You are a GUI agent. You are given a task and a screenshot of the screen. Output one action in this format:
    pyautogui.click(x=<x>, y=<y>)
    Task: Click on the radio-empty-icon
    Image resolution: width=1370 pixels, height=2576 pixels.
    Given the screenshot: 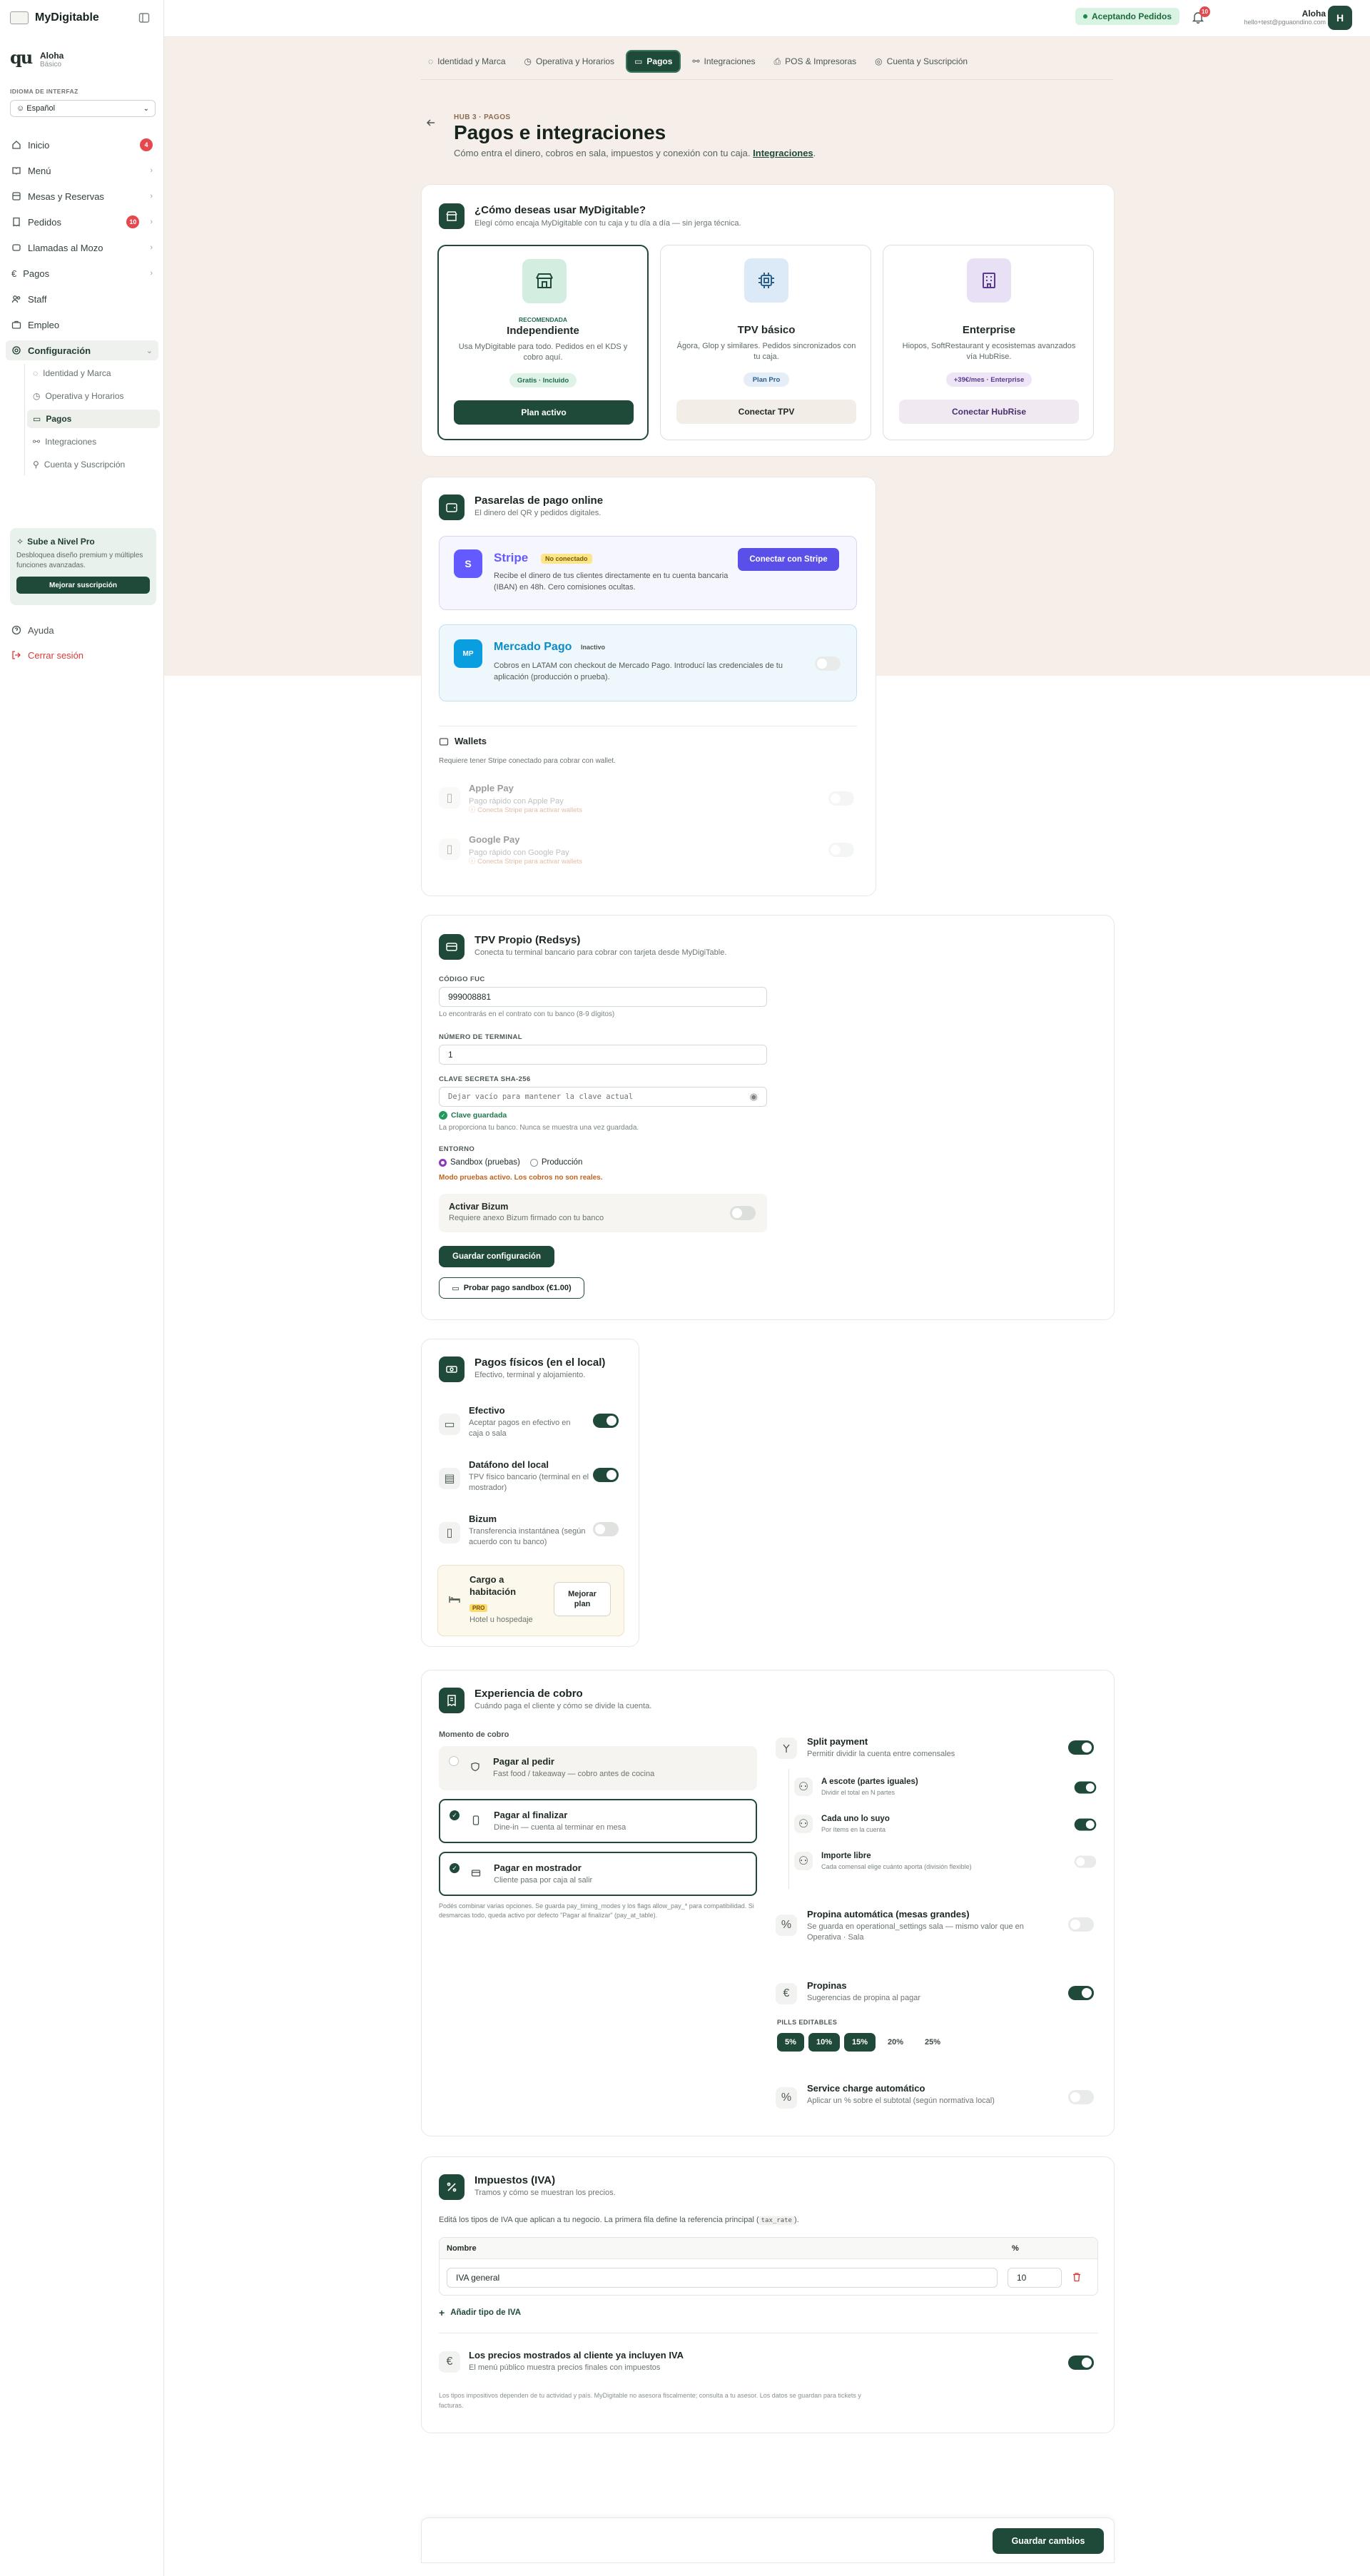 What is the action you would take?
    pyautogui.click(x=533, y=1162)
    